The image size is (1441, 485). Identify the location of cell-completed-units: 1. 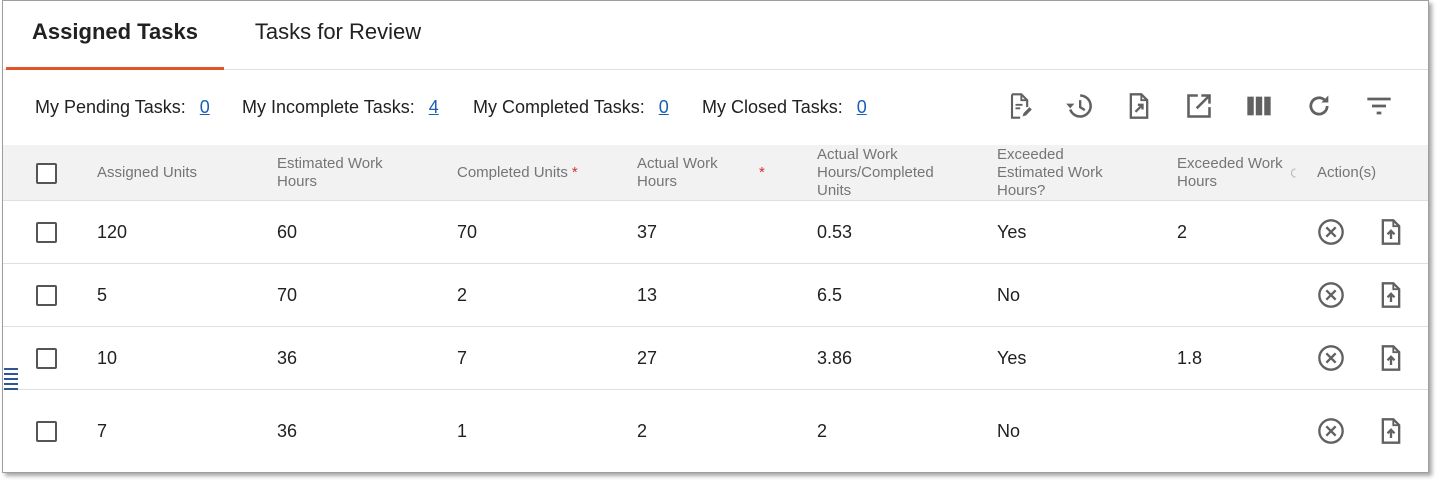
(462, 430).